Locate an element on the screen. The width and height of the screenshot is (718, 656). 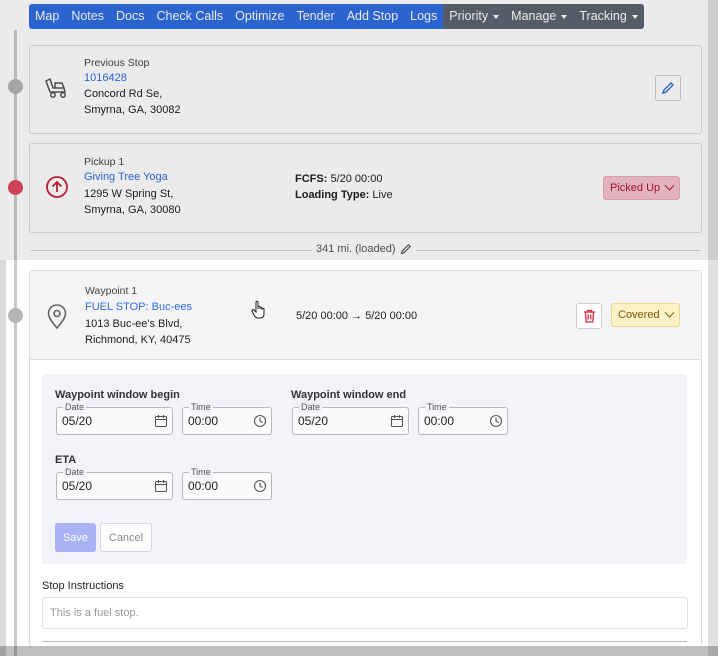
delete-waypoint-button is located at coordinates (589, 316).